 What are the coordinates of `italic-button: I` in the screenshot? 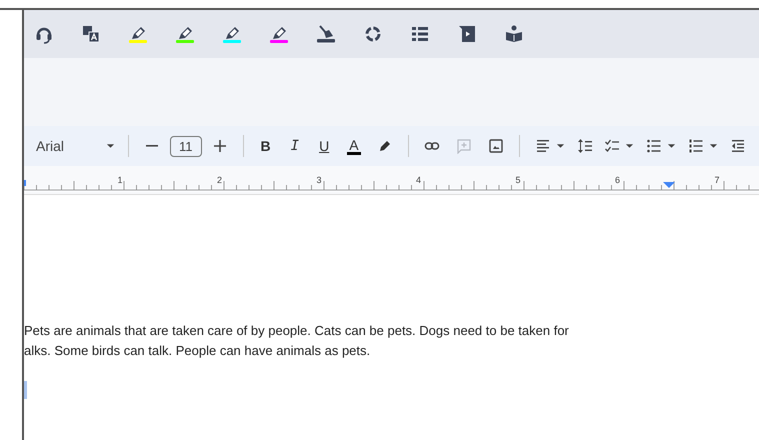 It's located at (295, 146).